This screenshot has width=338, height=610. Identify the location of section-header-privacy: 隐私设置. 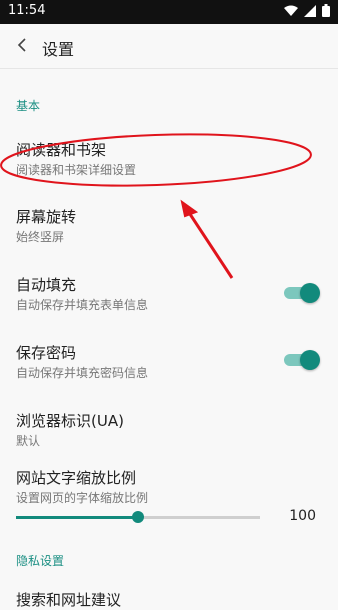
(40, 561).